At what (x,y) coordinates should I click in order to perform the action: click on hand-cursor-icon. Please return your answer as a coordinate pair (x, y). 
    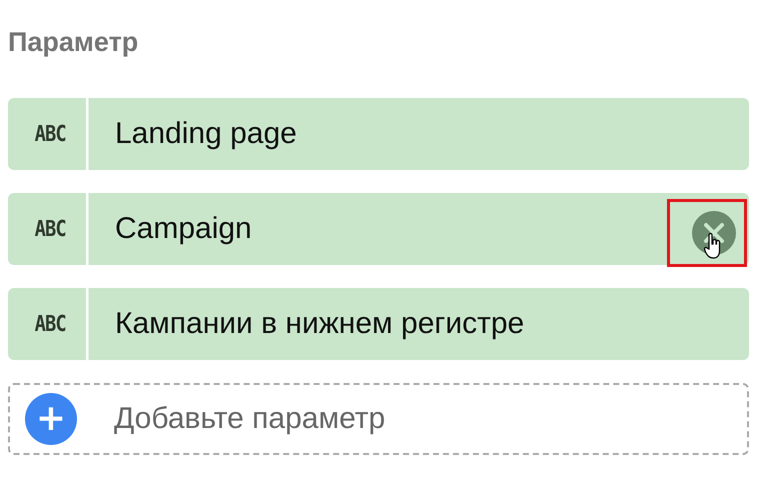
    Looking at the image, I should click on (713, 246).